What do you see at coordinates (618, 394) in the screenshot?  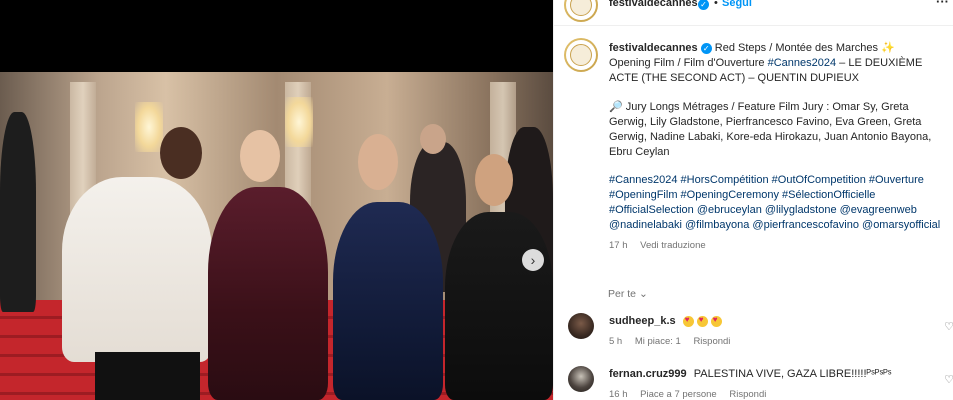 I see `comment-time: 16 h` at bounding box center [618, 394].